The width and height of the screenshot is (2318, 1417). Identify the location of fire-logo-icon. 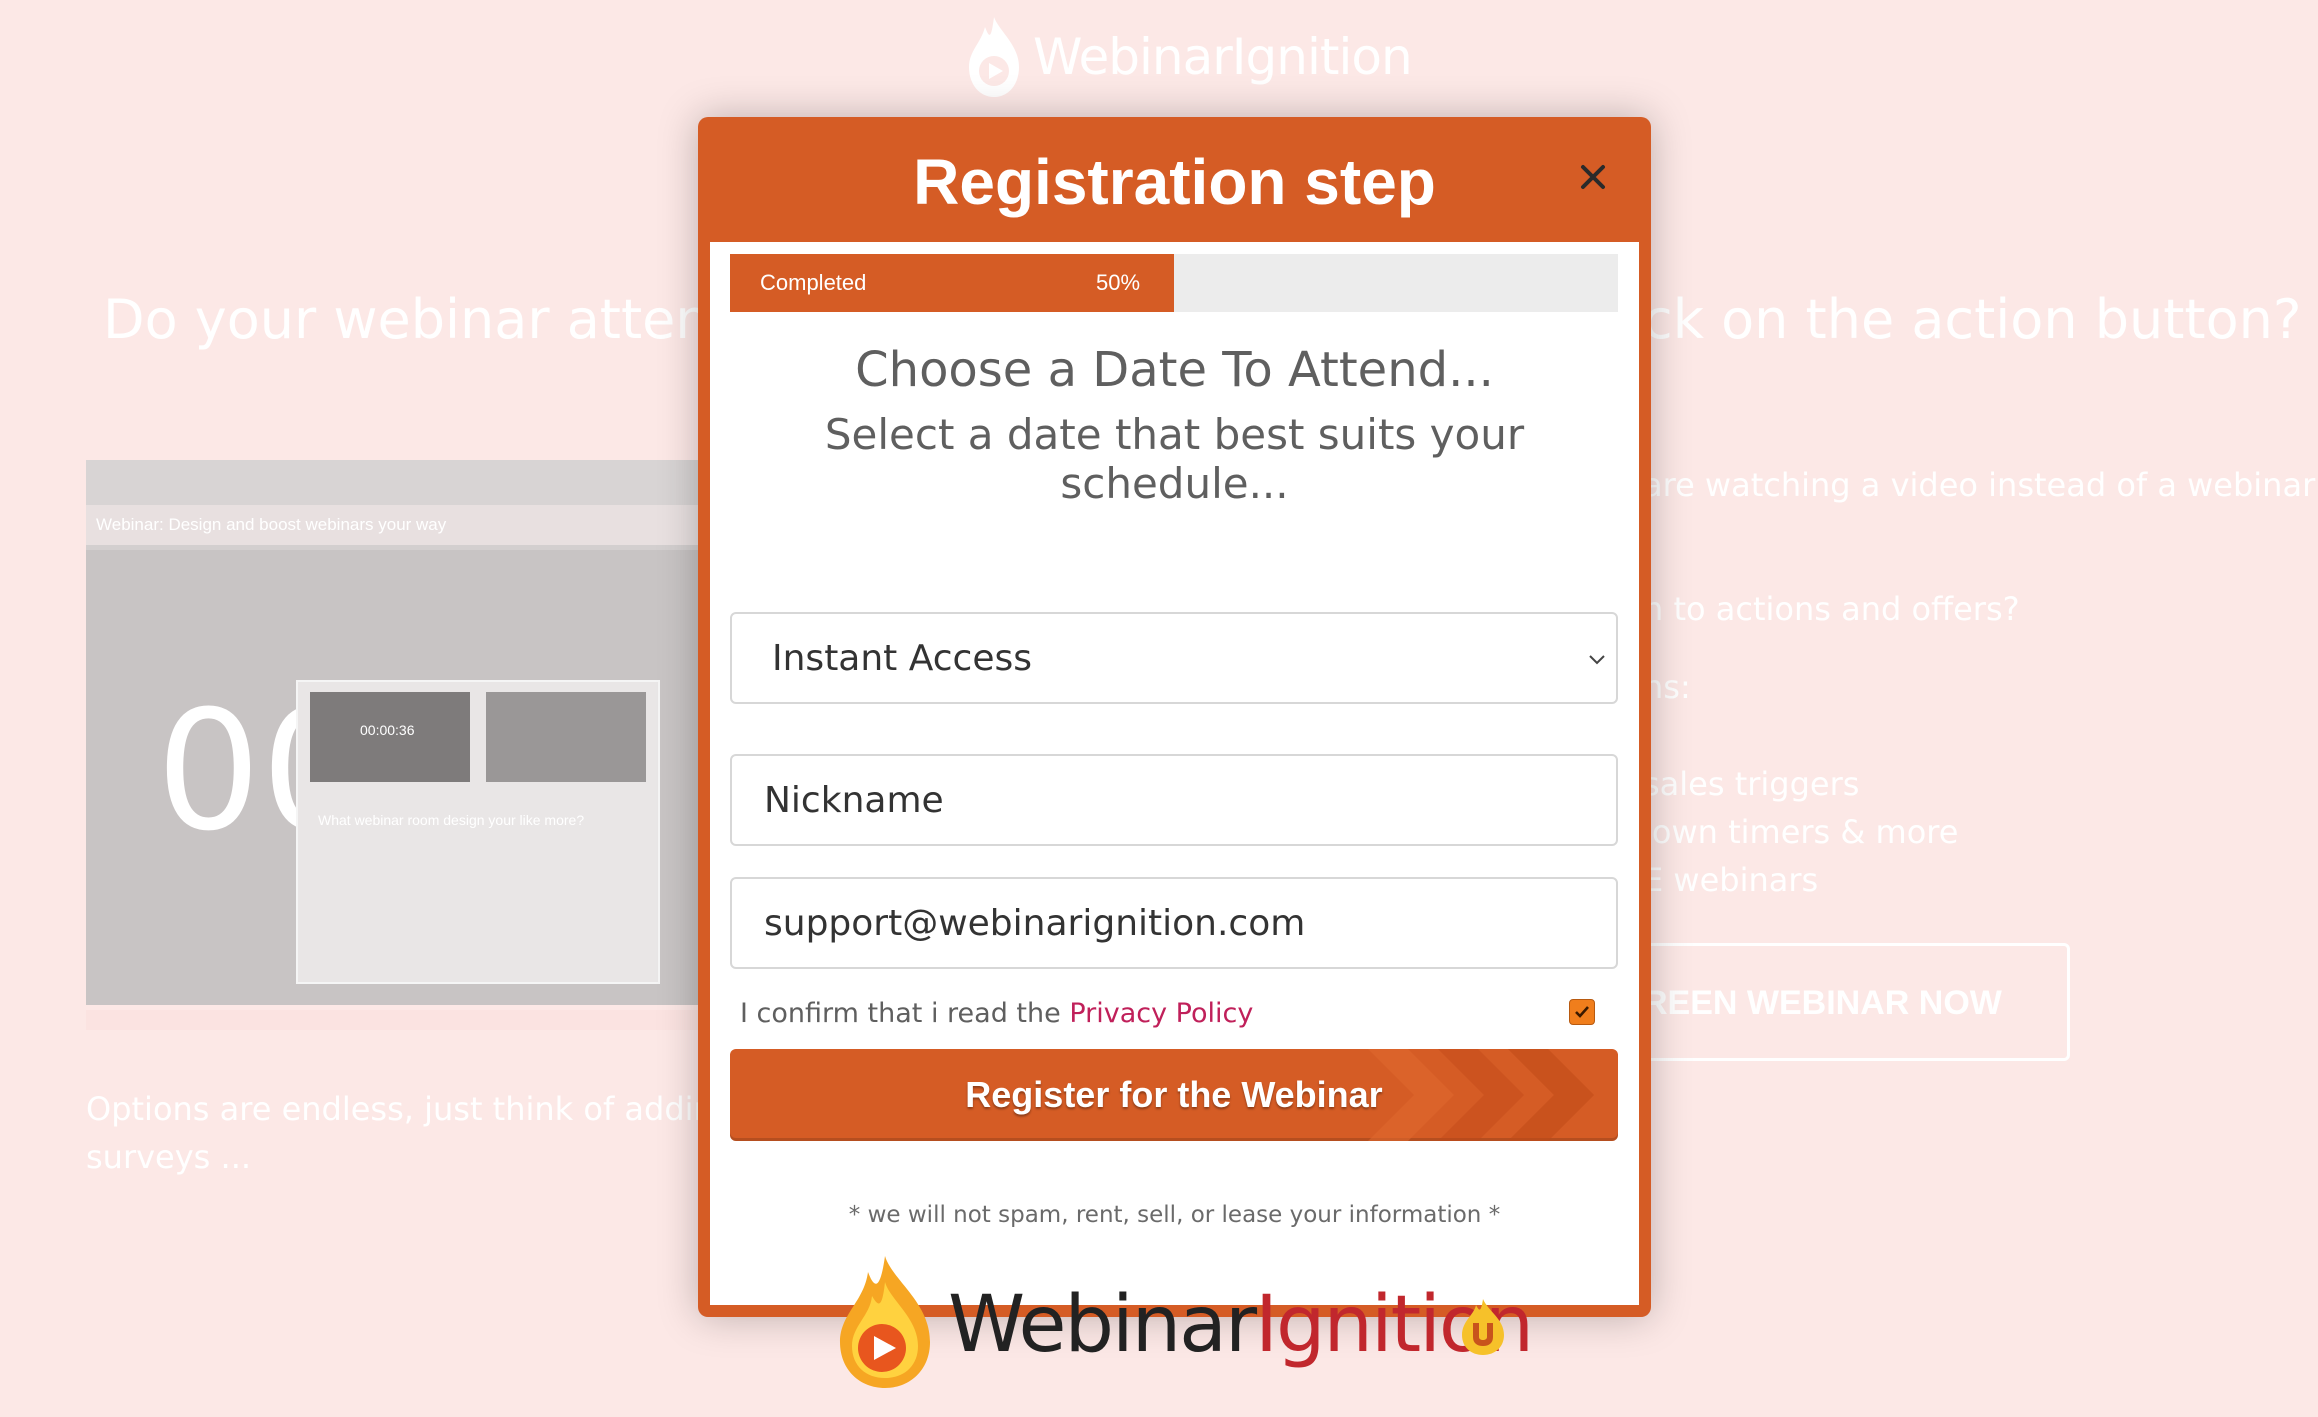
(885, 1322).